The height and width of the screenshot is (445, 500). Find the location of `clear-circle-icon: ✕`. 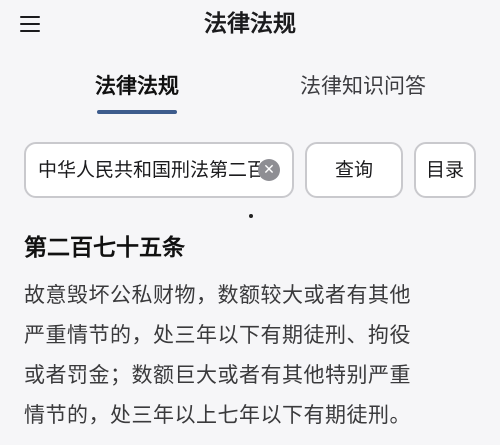

clear-circle-icon: ✕ is located at coordinates (269, 170).